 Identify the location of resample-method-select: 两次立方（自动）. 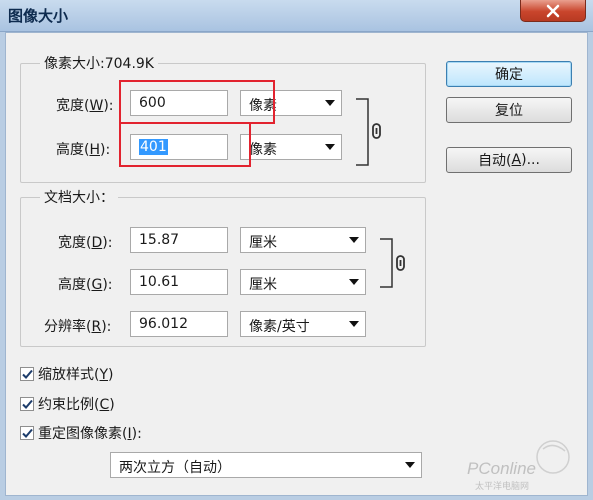
(266, 465).